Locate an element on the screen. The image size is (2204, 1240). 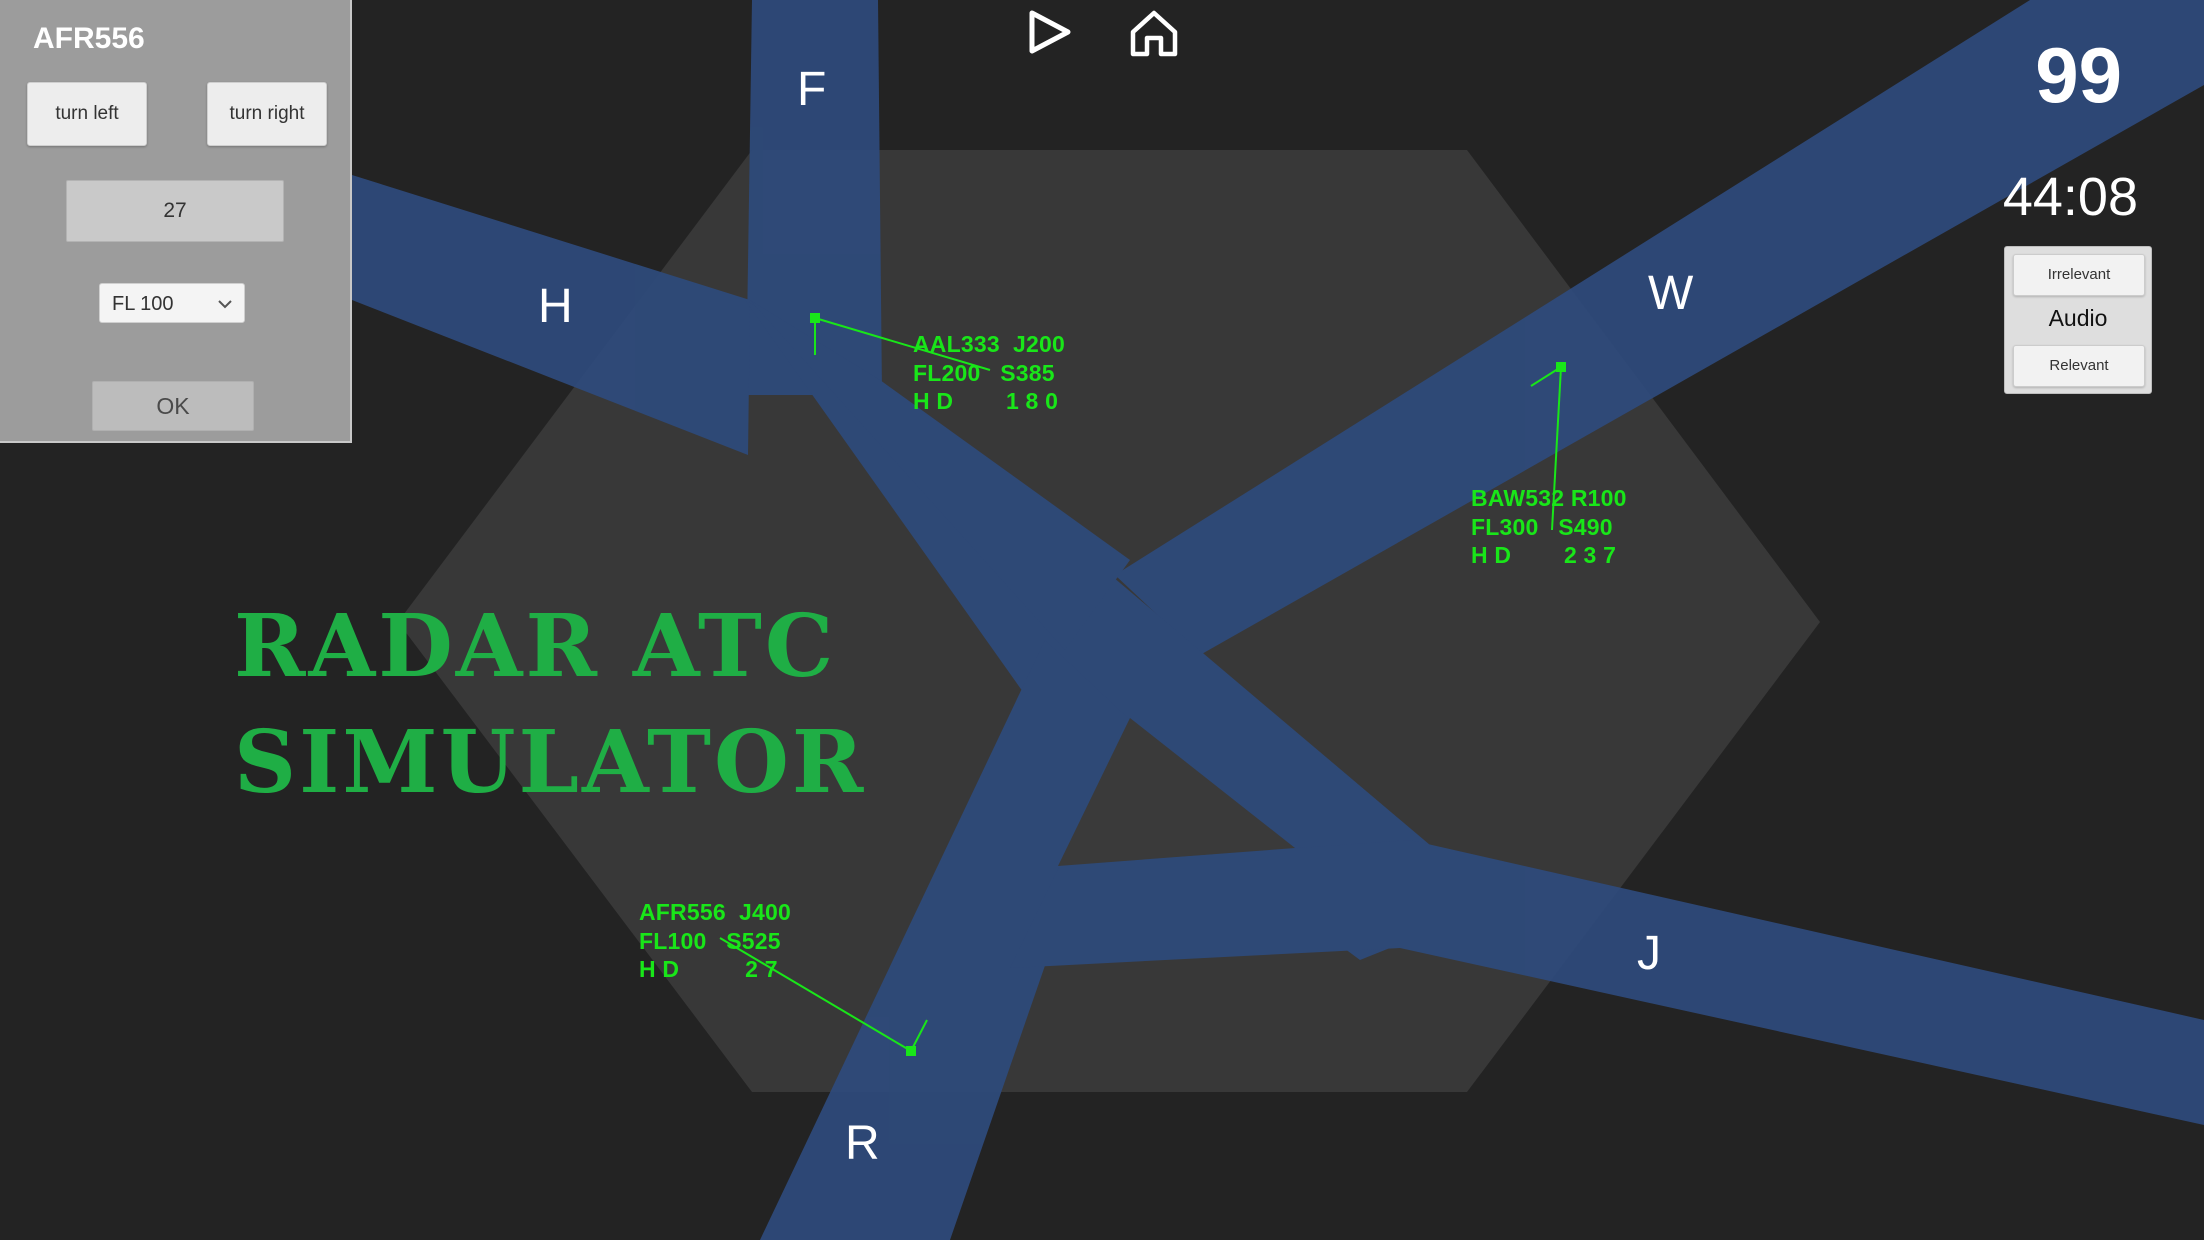
aircraft-tag-afr556: AFR556 J400 FL100 S525 H D 2 7 is located at coordinates (715, 941).